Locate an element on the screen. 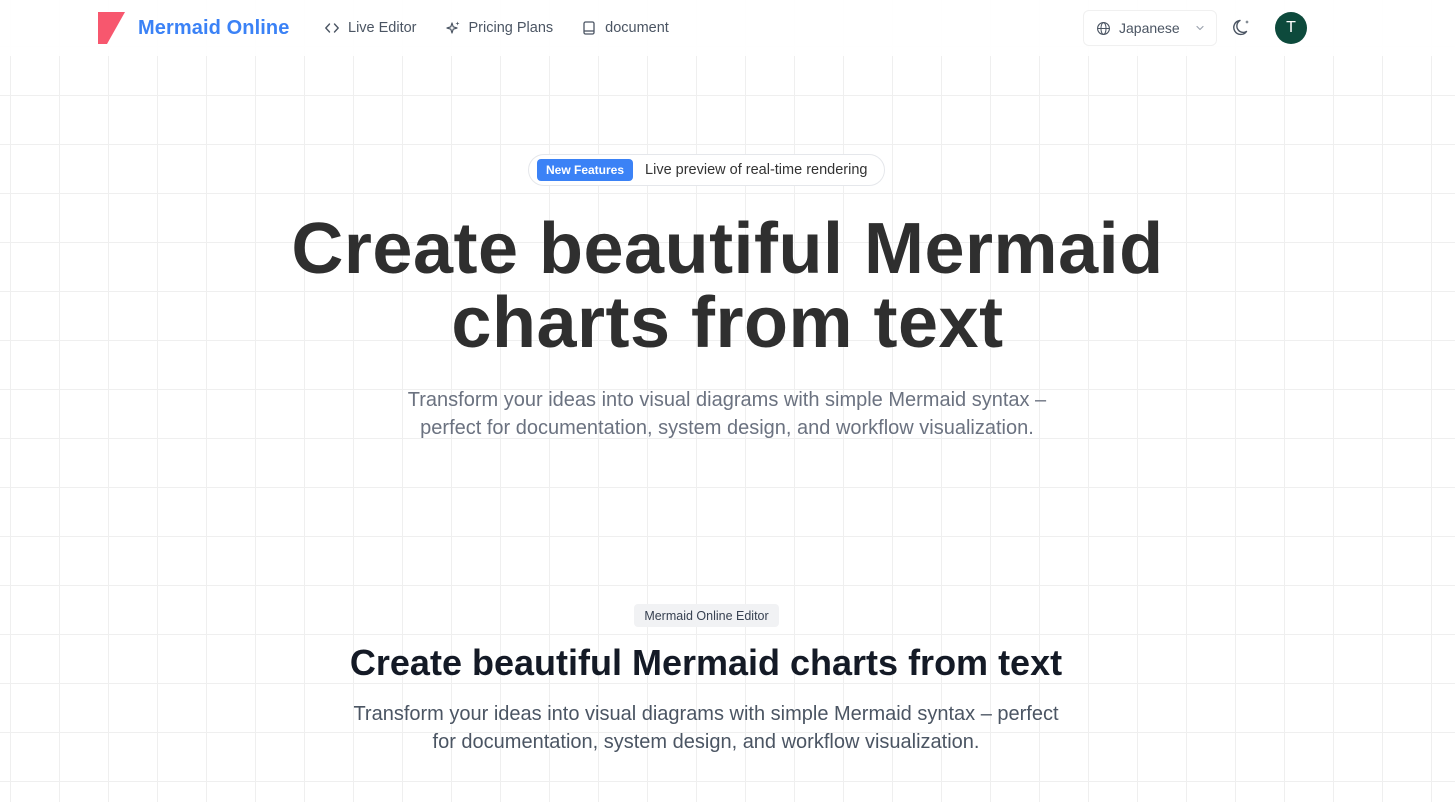 The image size is (1455, 802). theme-toggle-button is located at coordinates (1242, 28).